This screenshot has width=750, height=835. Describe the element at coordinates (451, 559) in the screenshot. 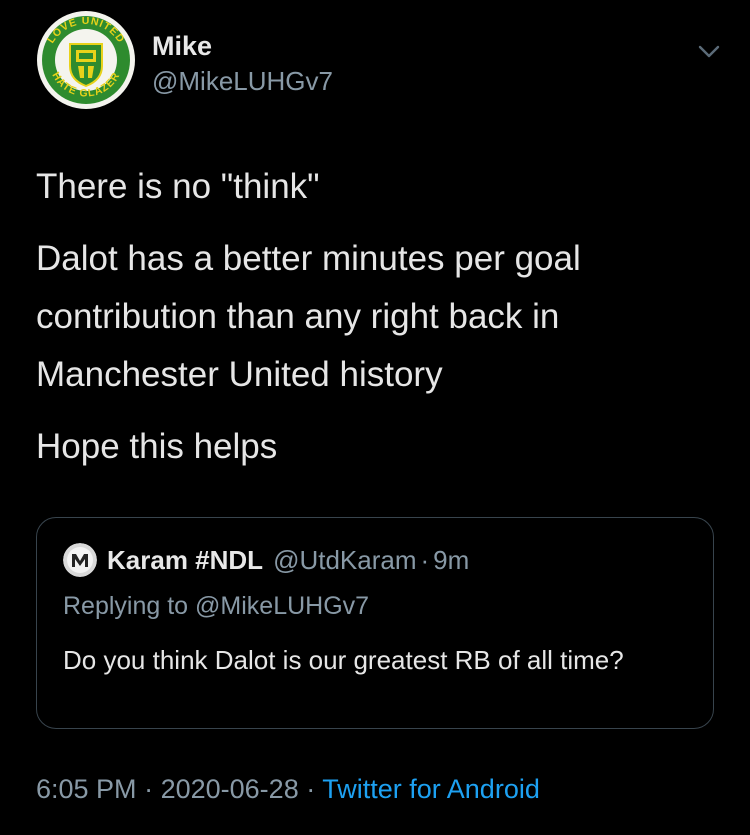

I see `quoted-time: 9m` at that location.